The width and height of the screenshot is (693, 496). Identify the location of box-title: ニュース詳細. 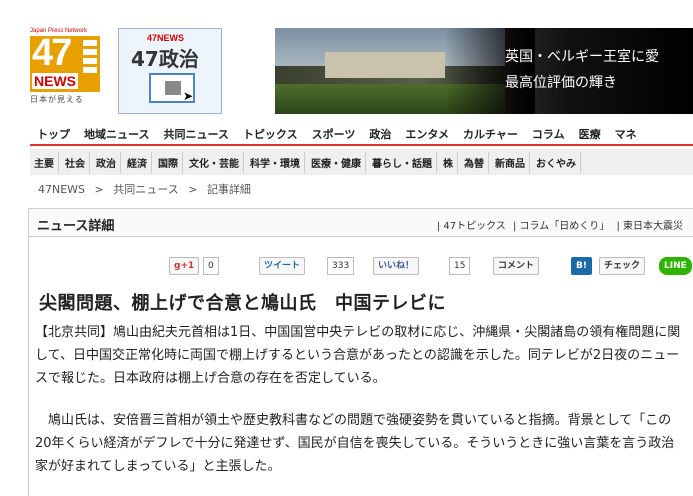
(76, 226).